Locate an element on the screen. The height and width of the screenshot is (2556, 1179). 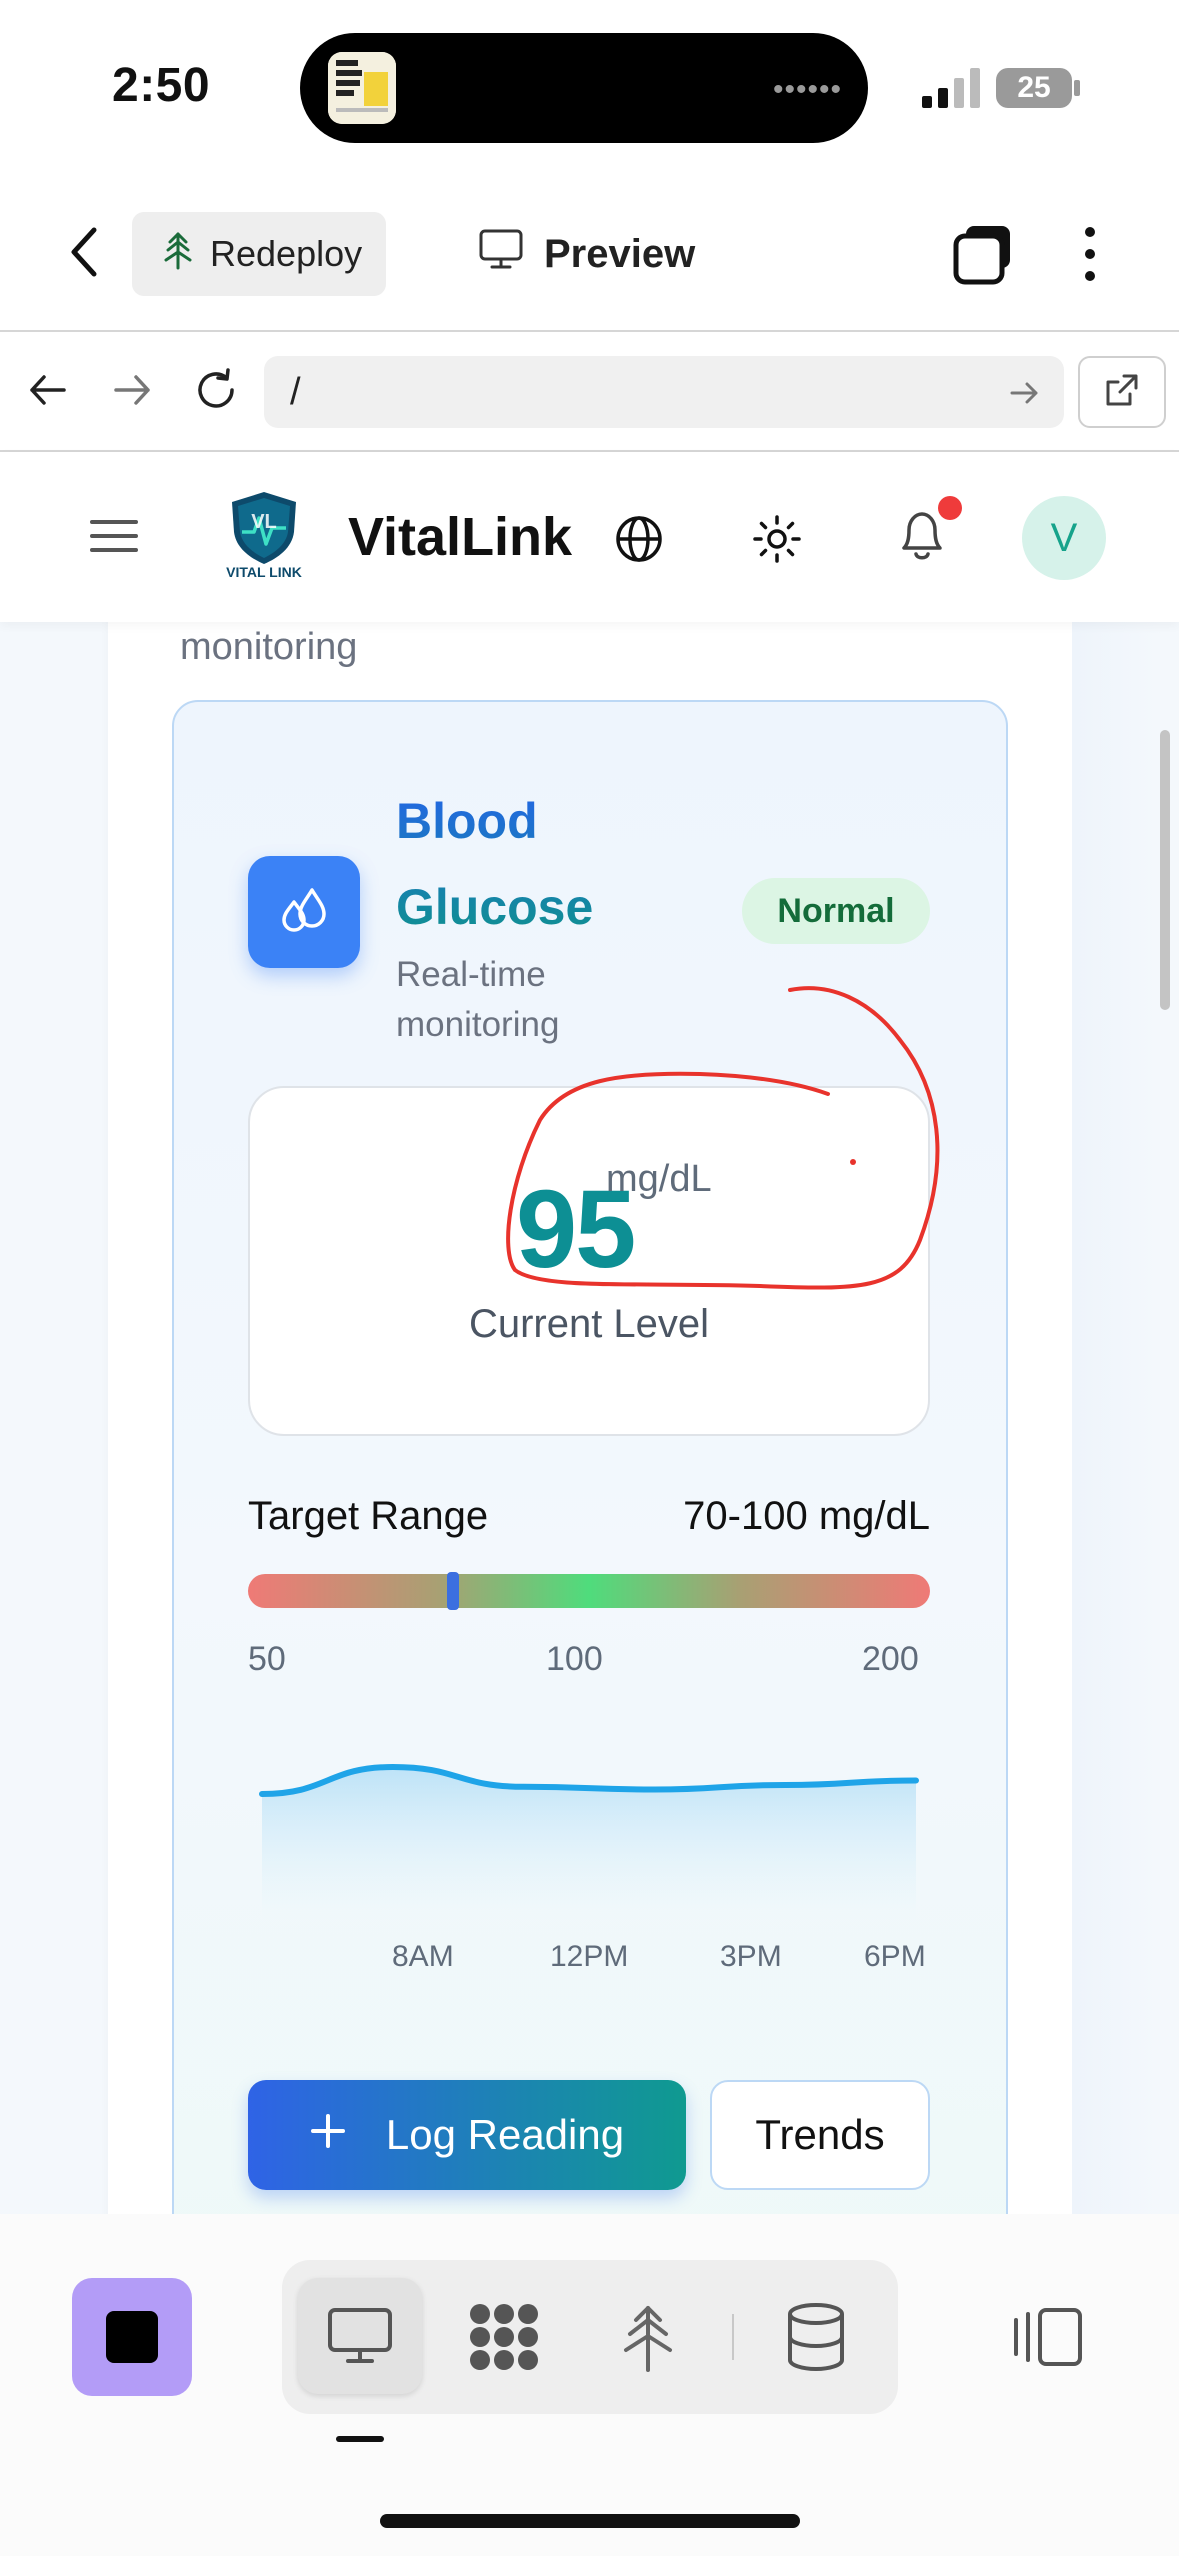
status-time: 2:50 is located at coordinates (161, 85).